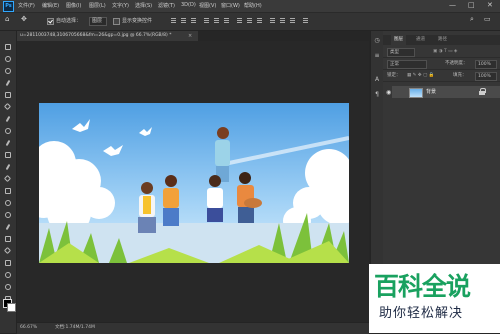 The height and width of the screenshot is (334, 500). What do you see at coordinates (416, 93) in the screenshot?
I see `layer-thumbnail` at bounding box center [416, 93].